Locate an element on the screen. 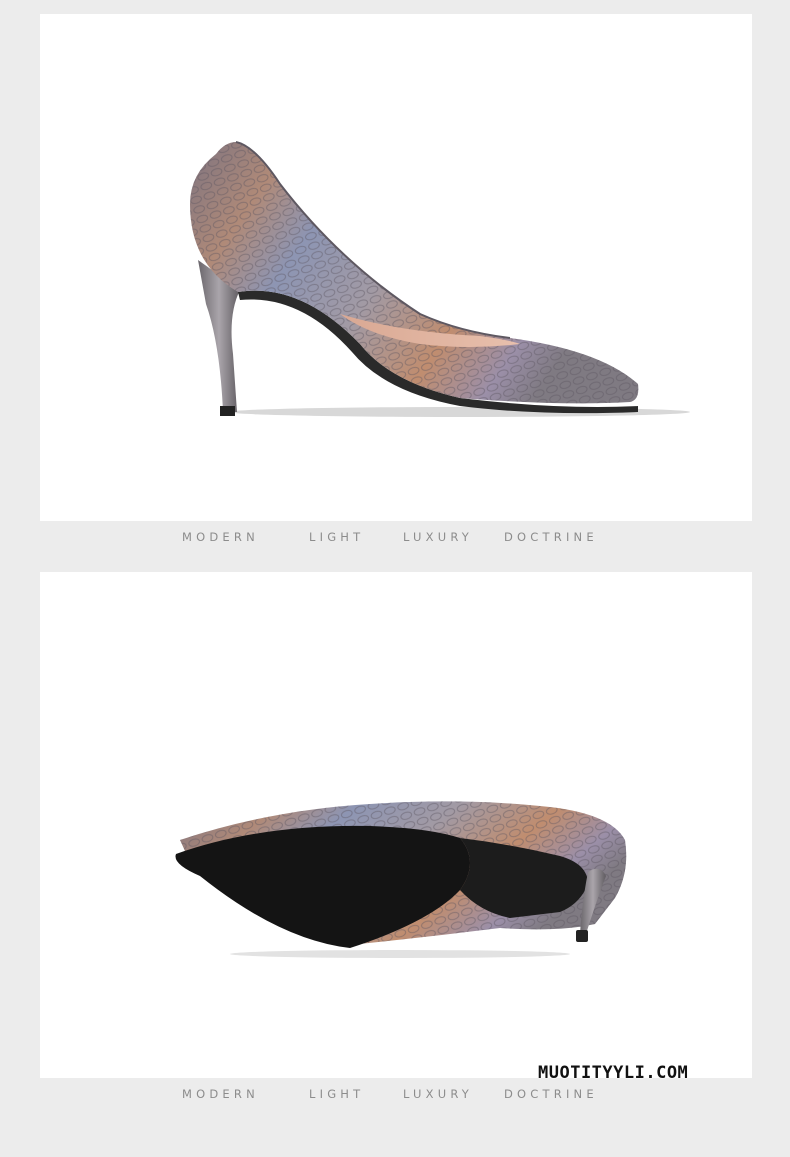 This screenshot has width=790, height=1157. tagline-top: MODERN LIGHT LUXURY DOCTRINE is located at coordinates (395, 540).